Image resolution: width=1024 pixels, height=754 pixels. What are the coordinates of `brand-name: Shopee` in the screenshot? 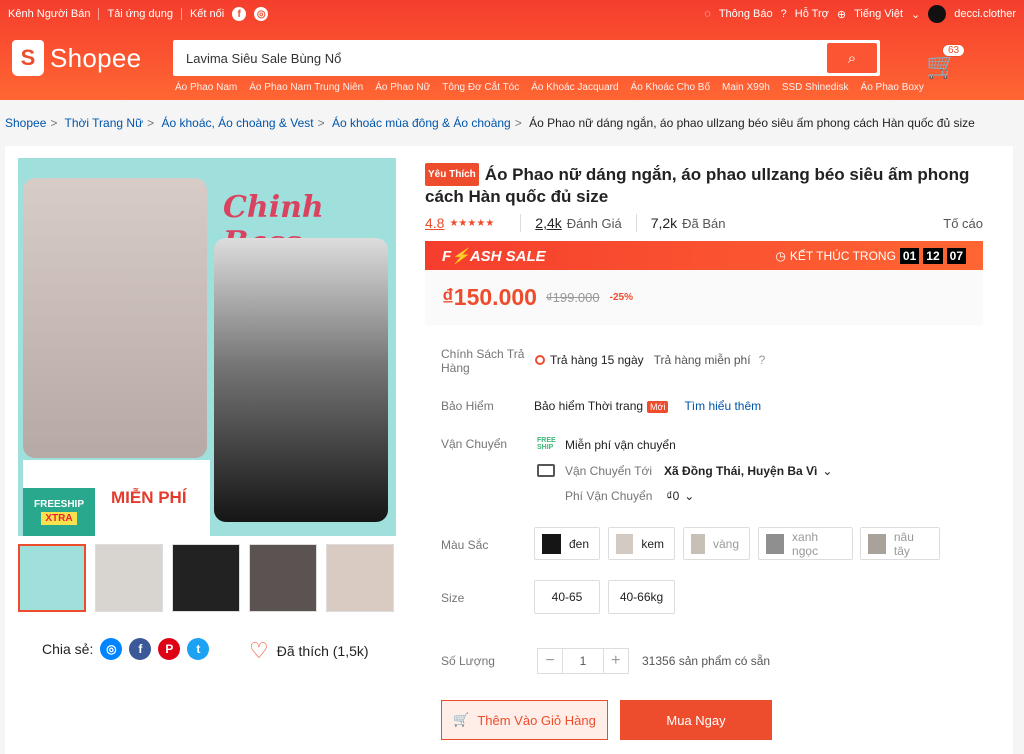 It's located at (96, 57).